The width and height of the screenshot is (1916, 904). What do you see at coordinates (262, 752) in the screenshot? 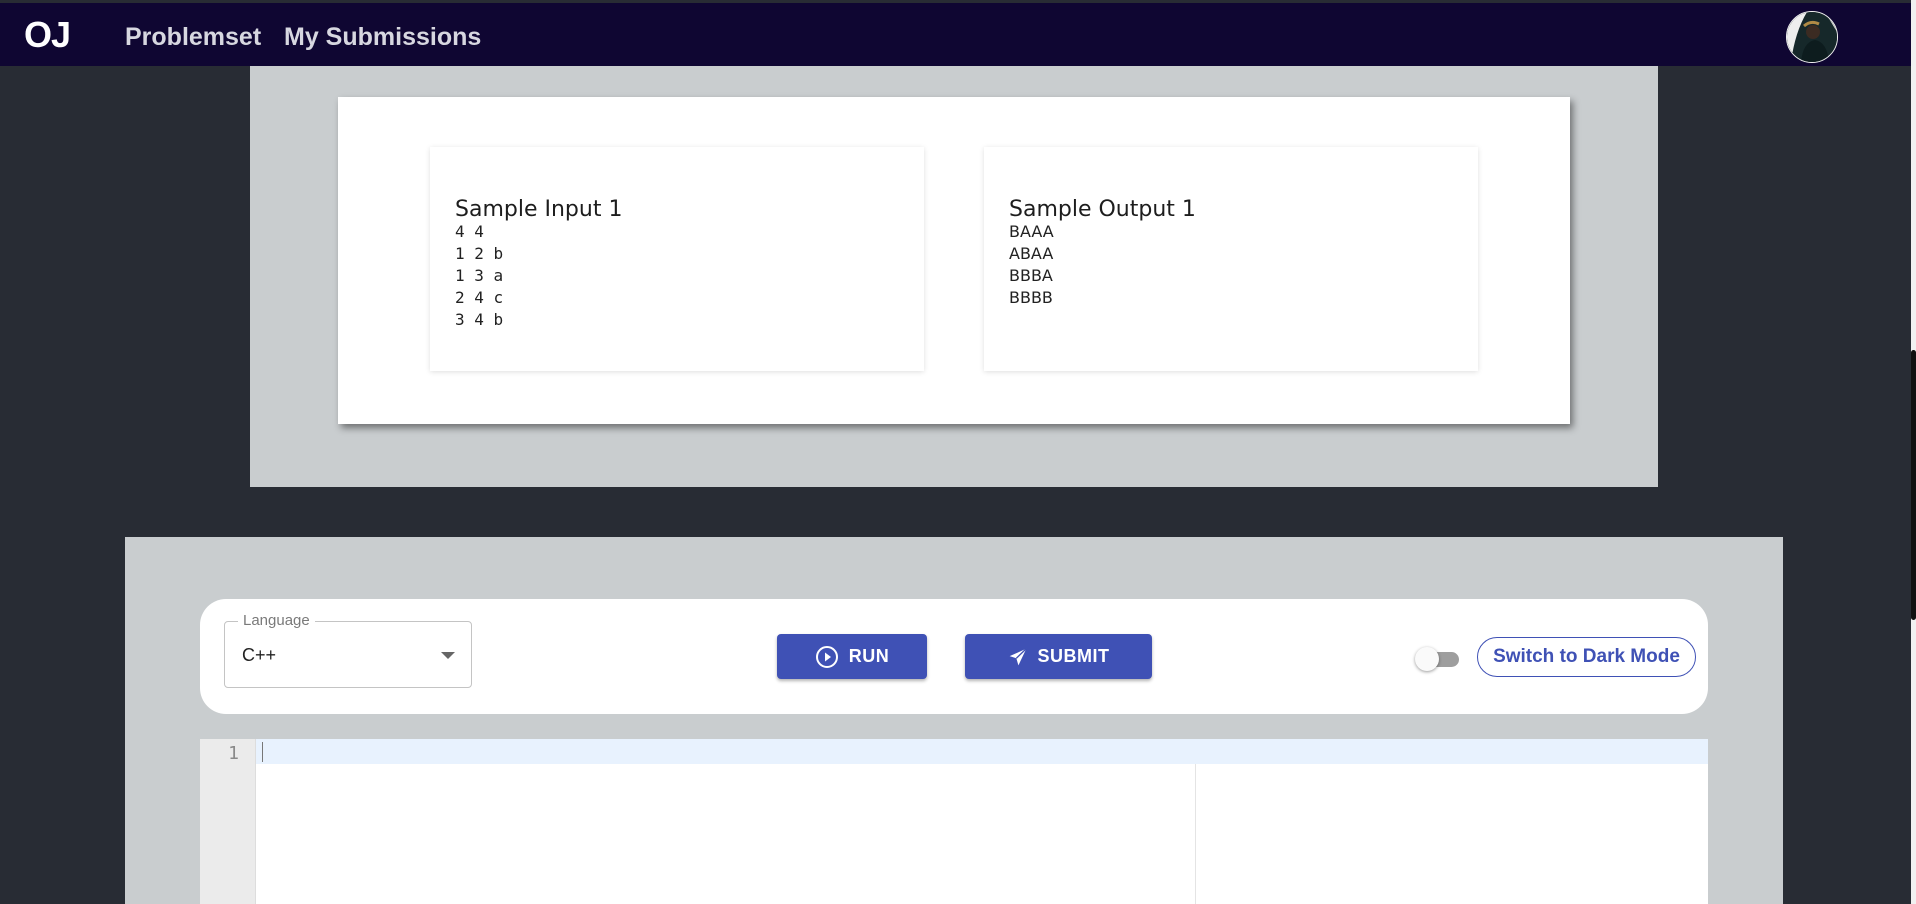
I see `text-cursor` at bounding box center [262, 752].